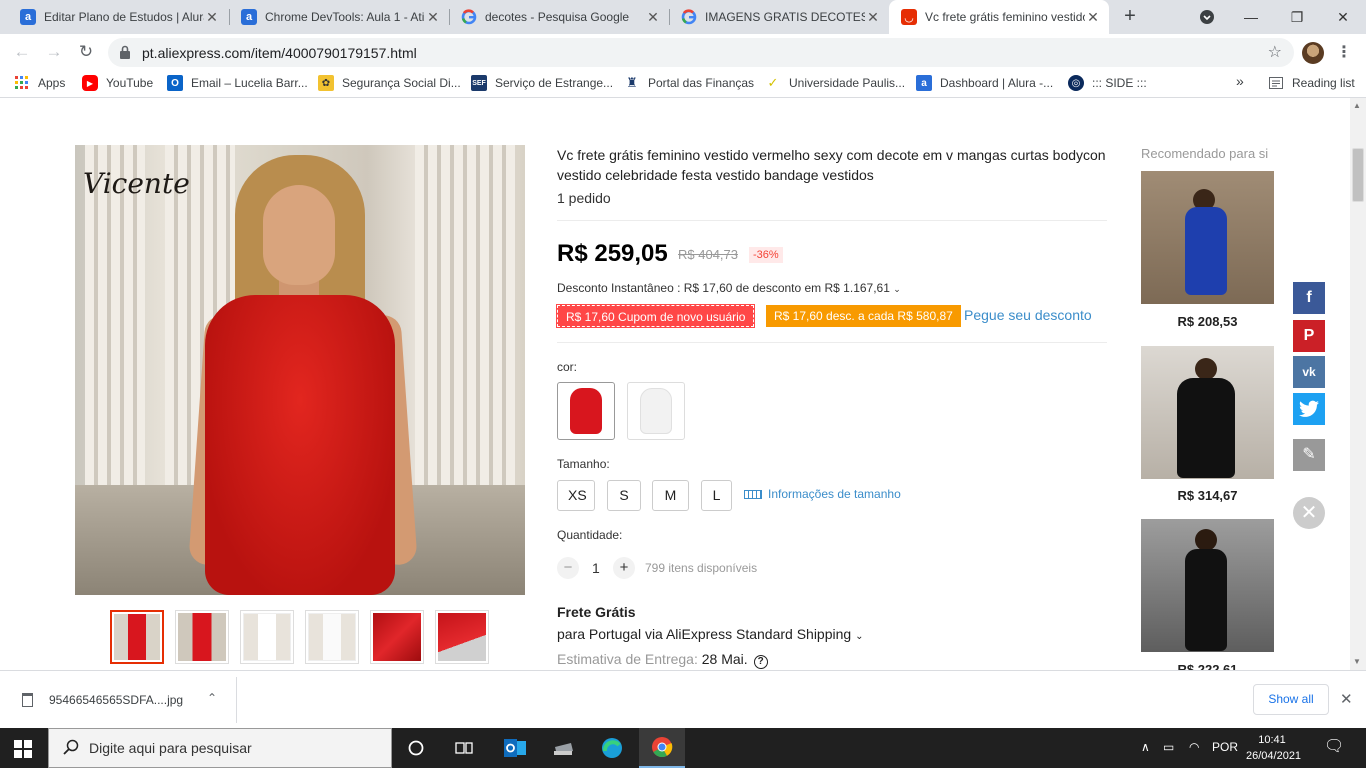  I want to click on quantity-decrease-button: −, so click(568, 568).